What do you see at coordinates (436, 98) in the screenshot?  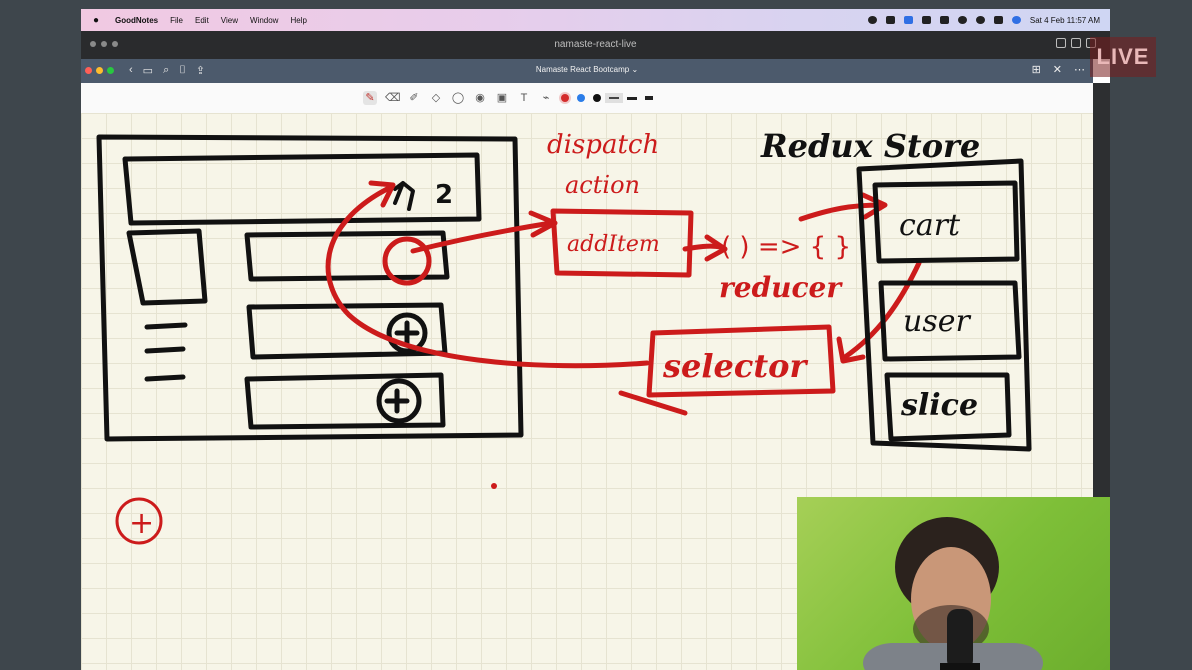 I see `shapes-tool-icon: ◇` at bounding box center [436, 98].